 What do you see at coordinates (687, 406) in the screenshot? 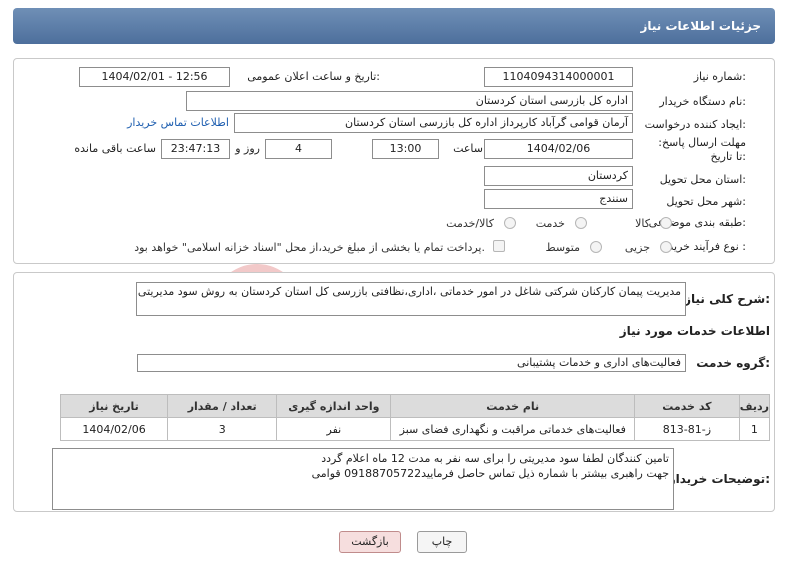
I see `col-service-code: کد خدمت` at bounding box center [687, 406].